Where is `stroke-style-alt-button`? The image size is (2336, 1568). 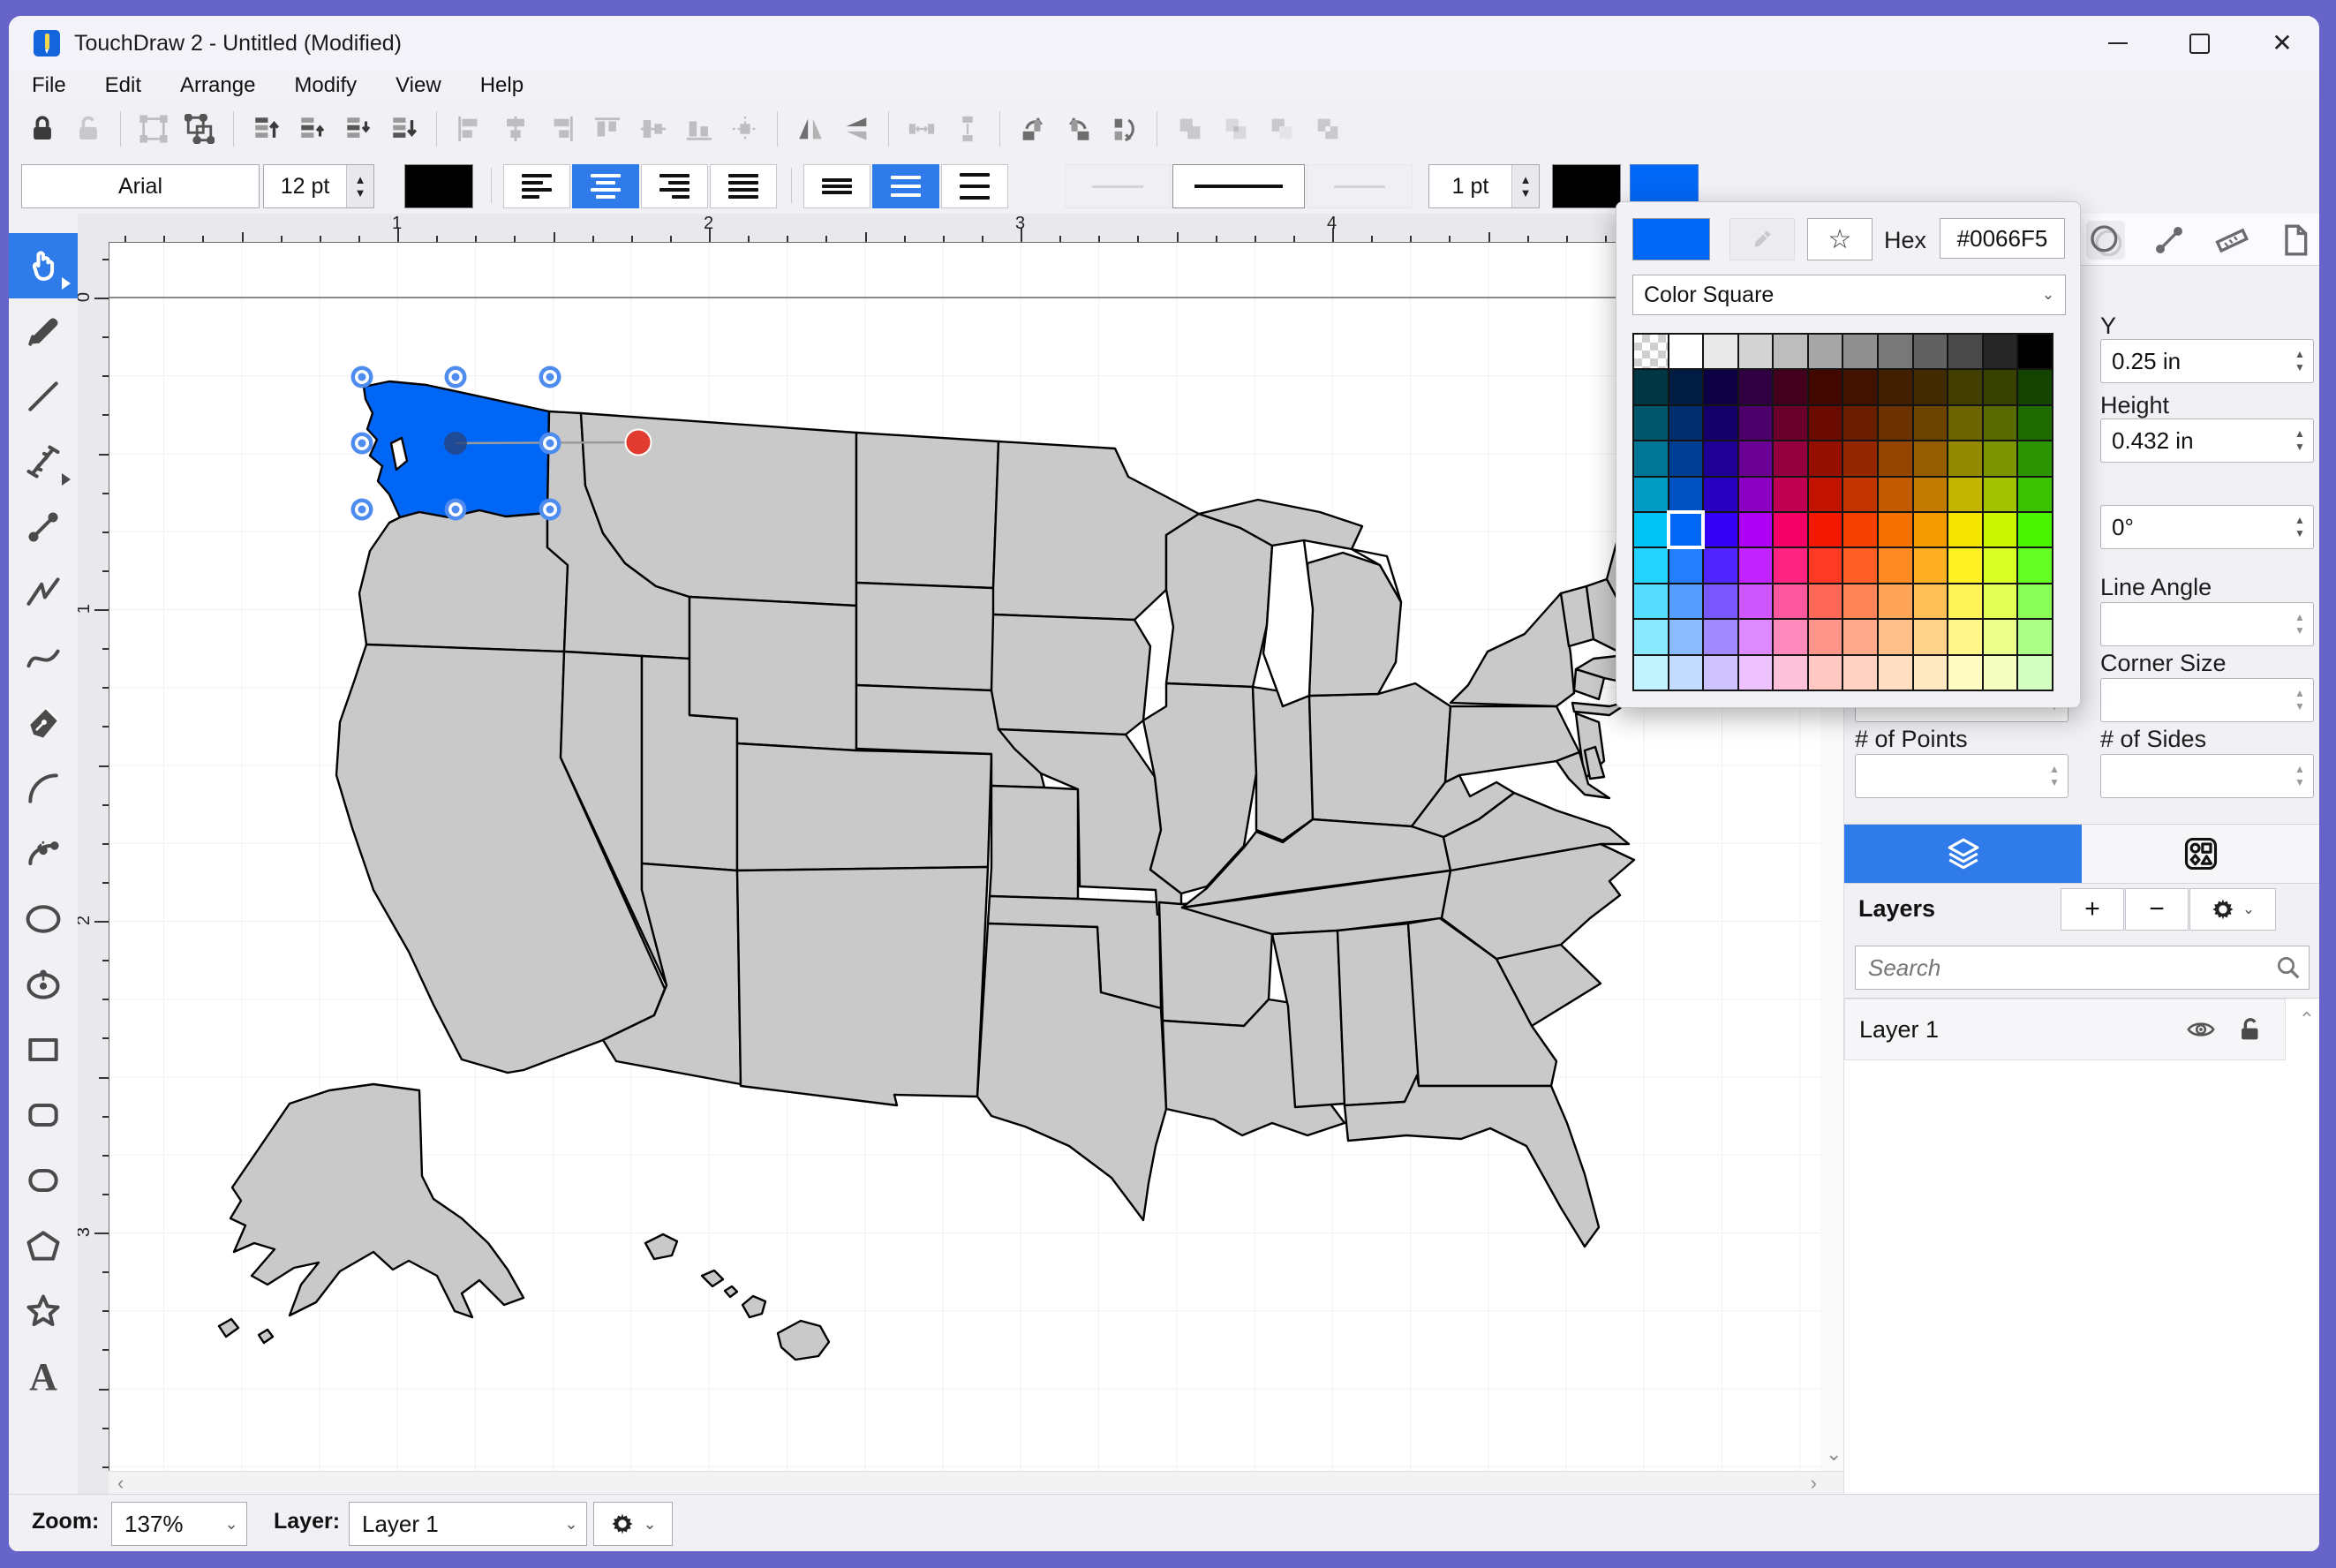 stroke-style-alt-button is located at coordinates (1360, 186).